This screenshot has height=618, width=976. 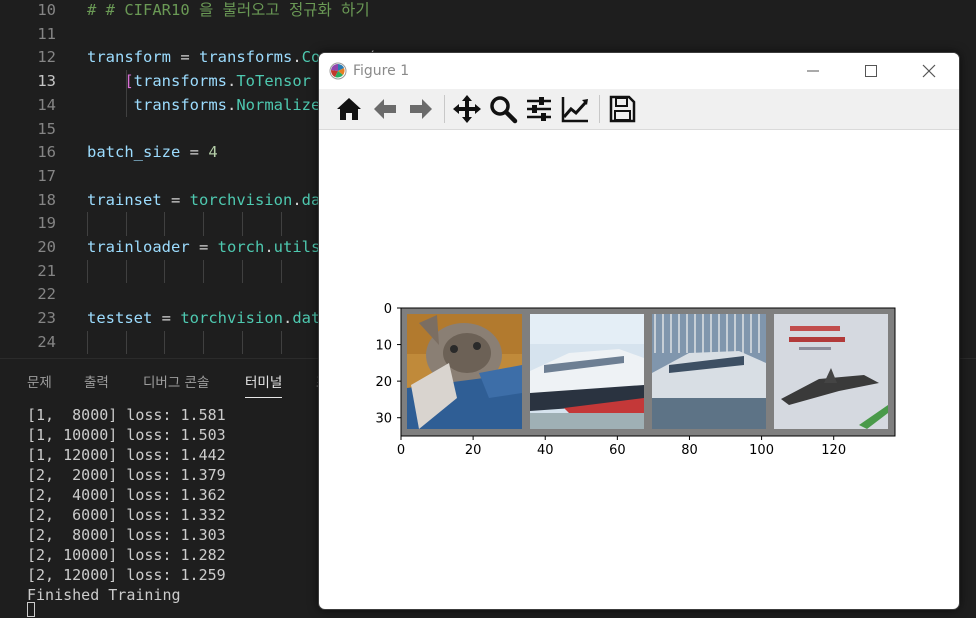 I want to click on code-text: [transforms.ToTensor, so click(x=217, y=81).